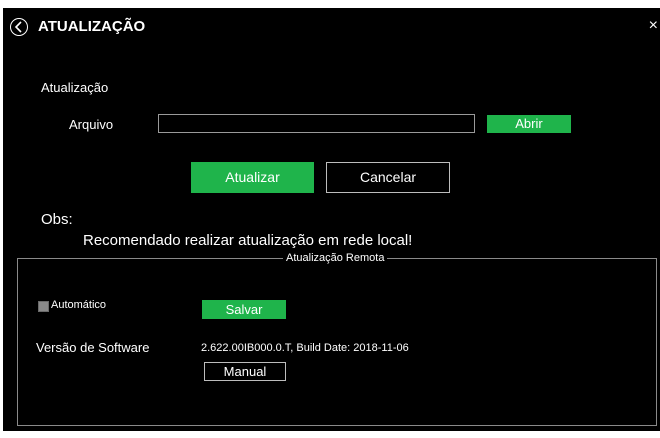  Describe the element at coordinates (91, 124) in the screenshot. I see `file-label: Arquivo` at that location.